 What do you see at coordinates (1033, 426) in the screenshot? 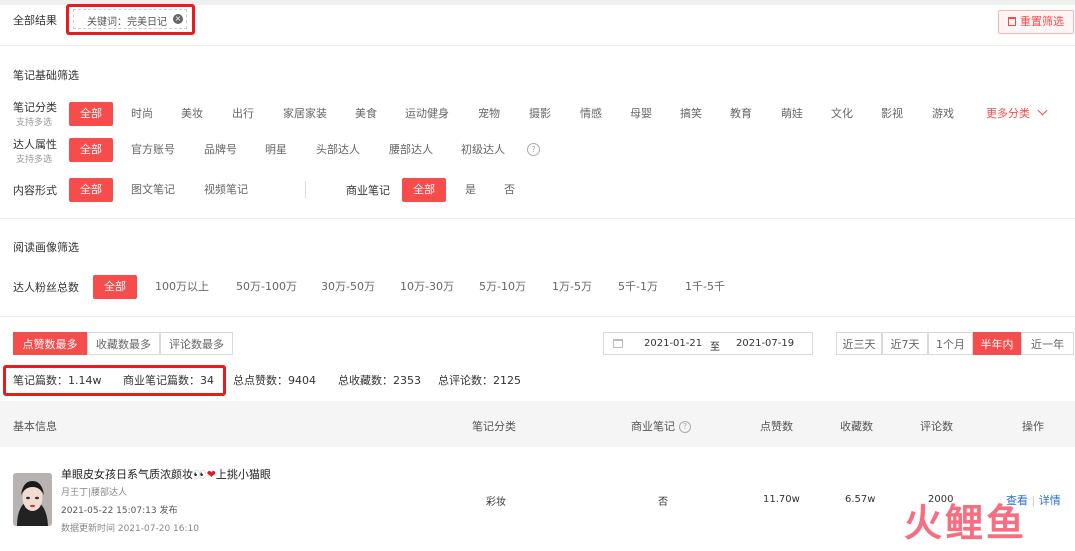
I see `th-action: 操作` at bounding box center [1033, 426].